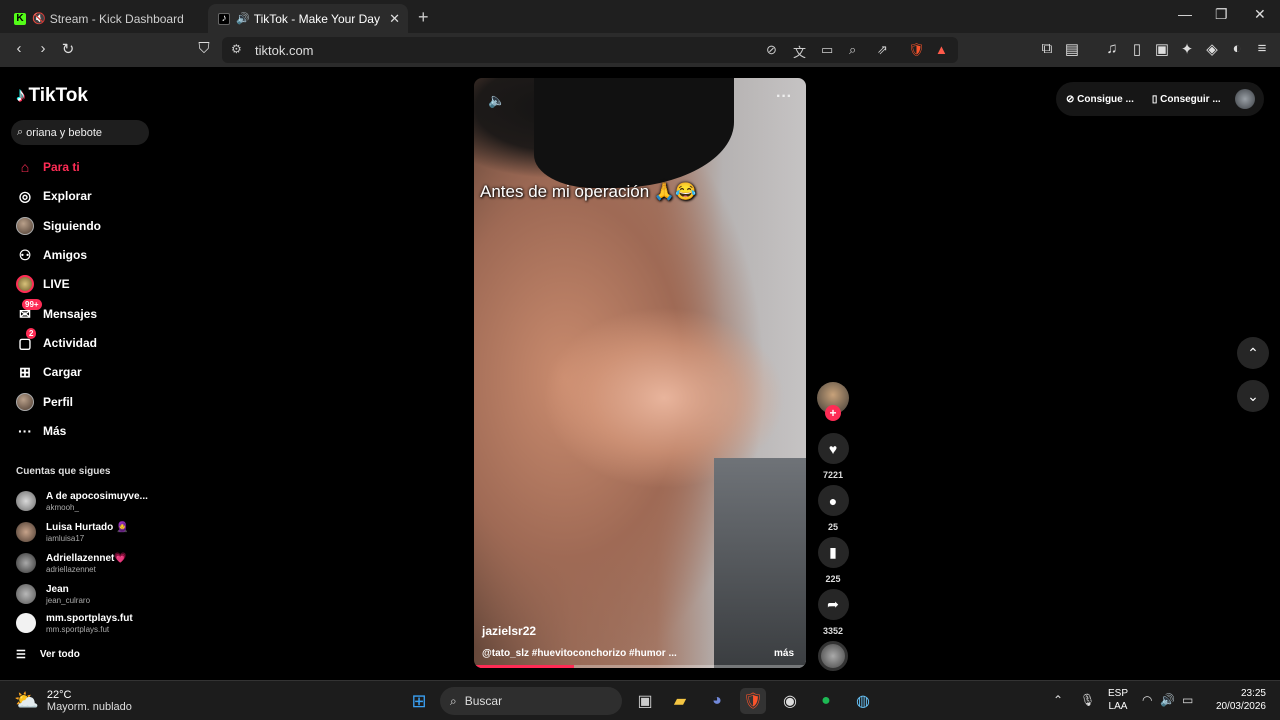 This screenshot has height=720, width=1280. Describe the element at coordinates (71, 563) in the screenshot. I see `following-account: Adriellazennet💗 adriellazennet` at that location.